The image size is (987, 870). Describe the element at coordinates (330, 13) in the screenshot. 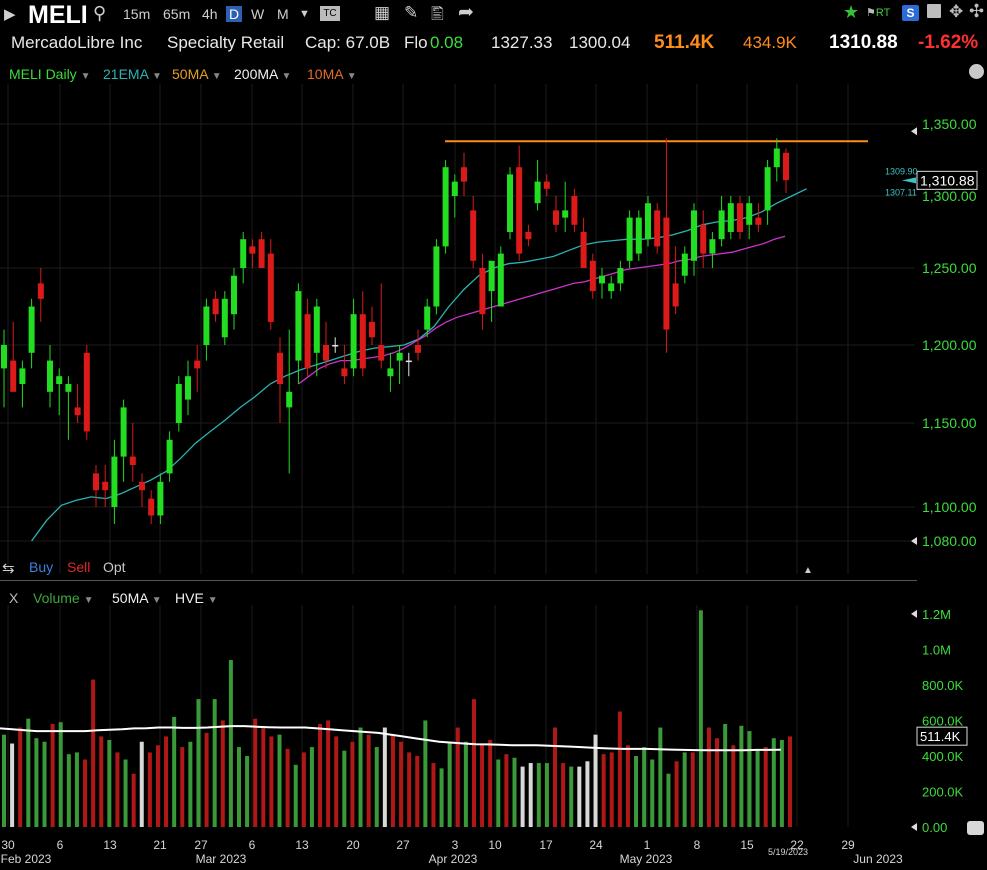

I see `chart-type-icon: TC` at that location.